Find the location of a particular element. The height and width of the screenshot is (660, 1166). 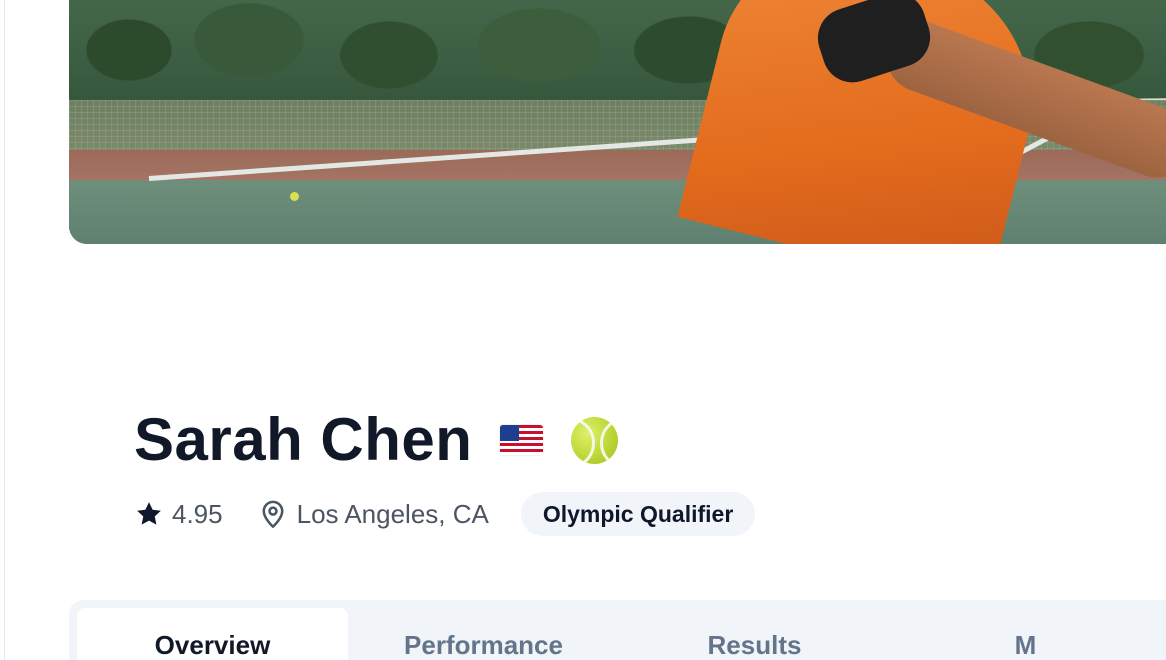

tennis-ball-icon is located at coordinates (595, 440).